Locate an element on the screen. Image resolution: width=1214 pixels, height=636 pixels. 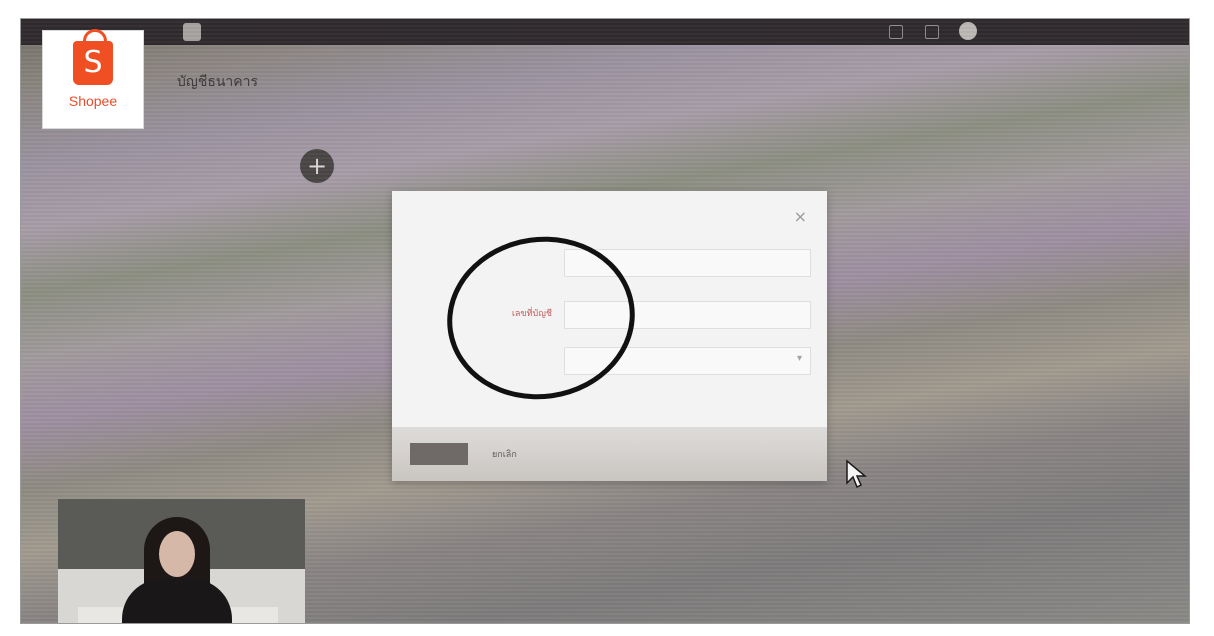
user-avatar is located at coordinates (968, 31).